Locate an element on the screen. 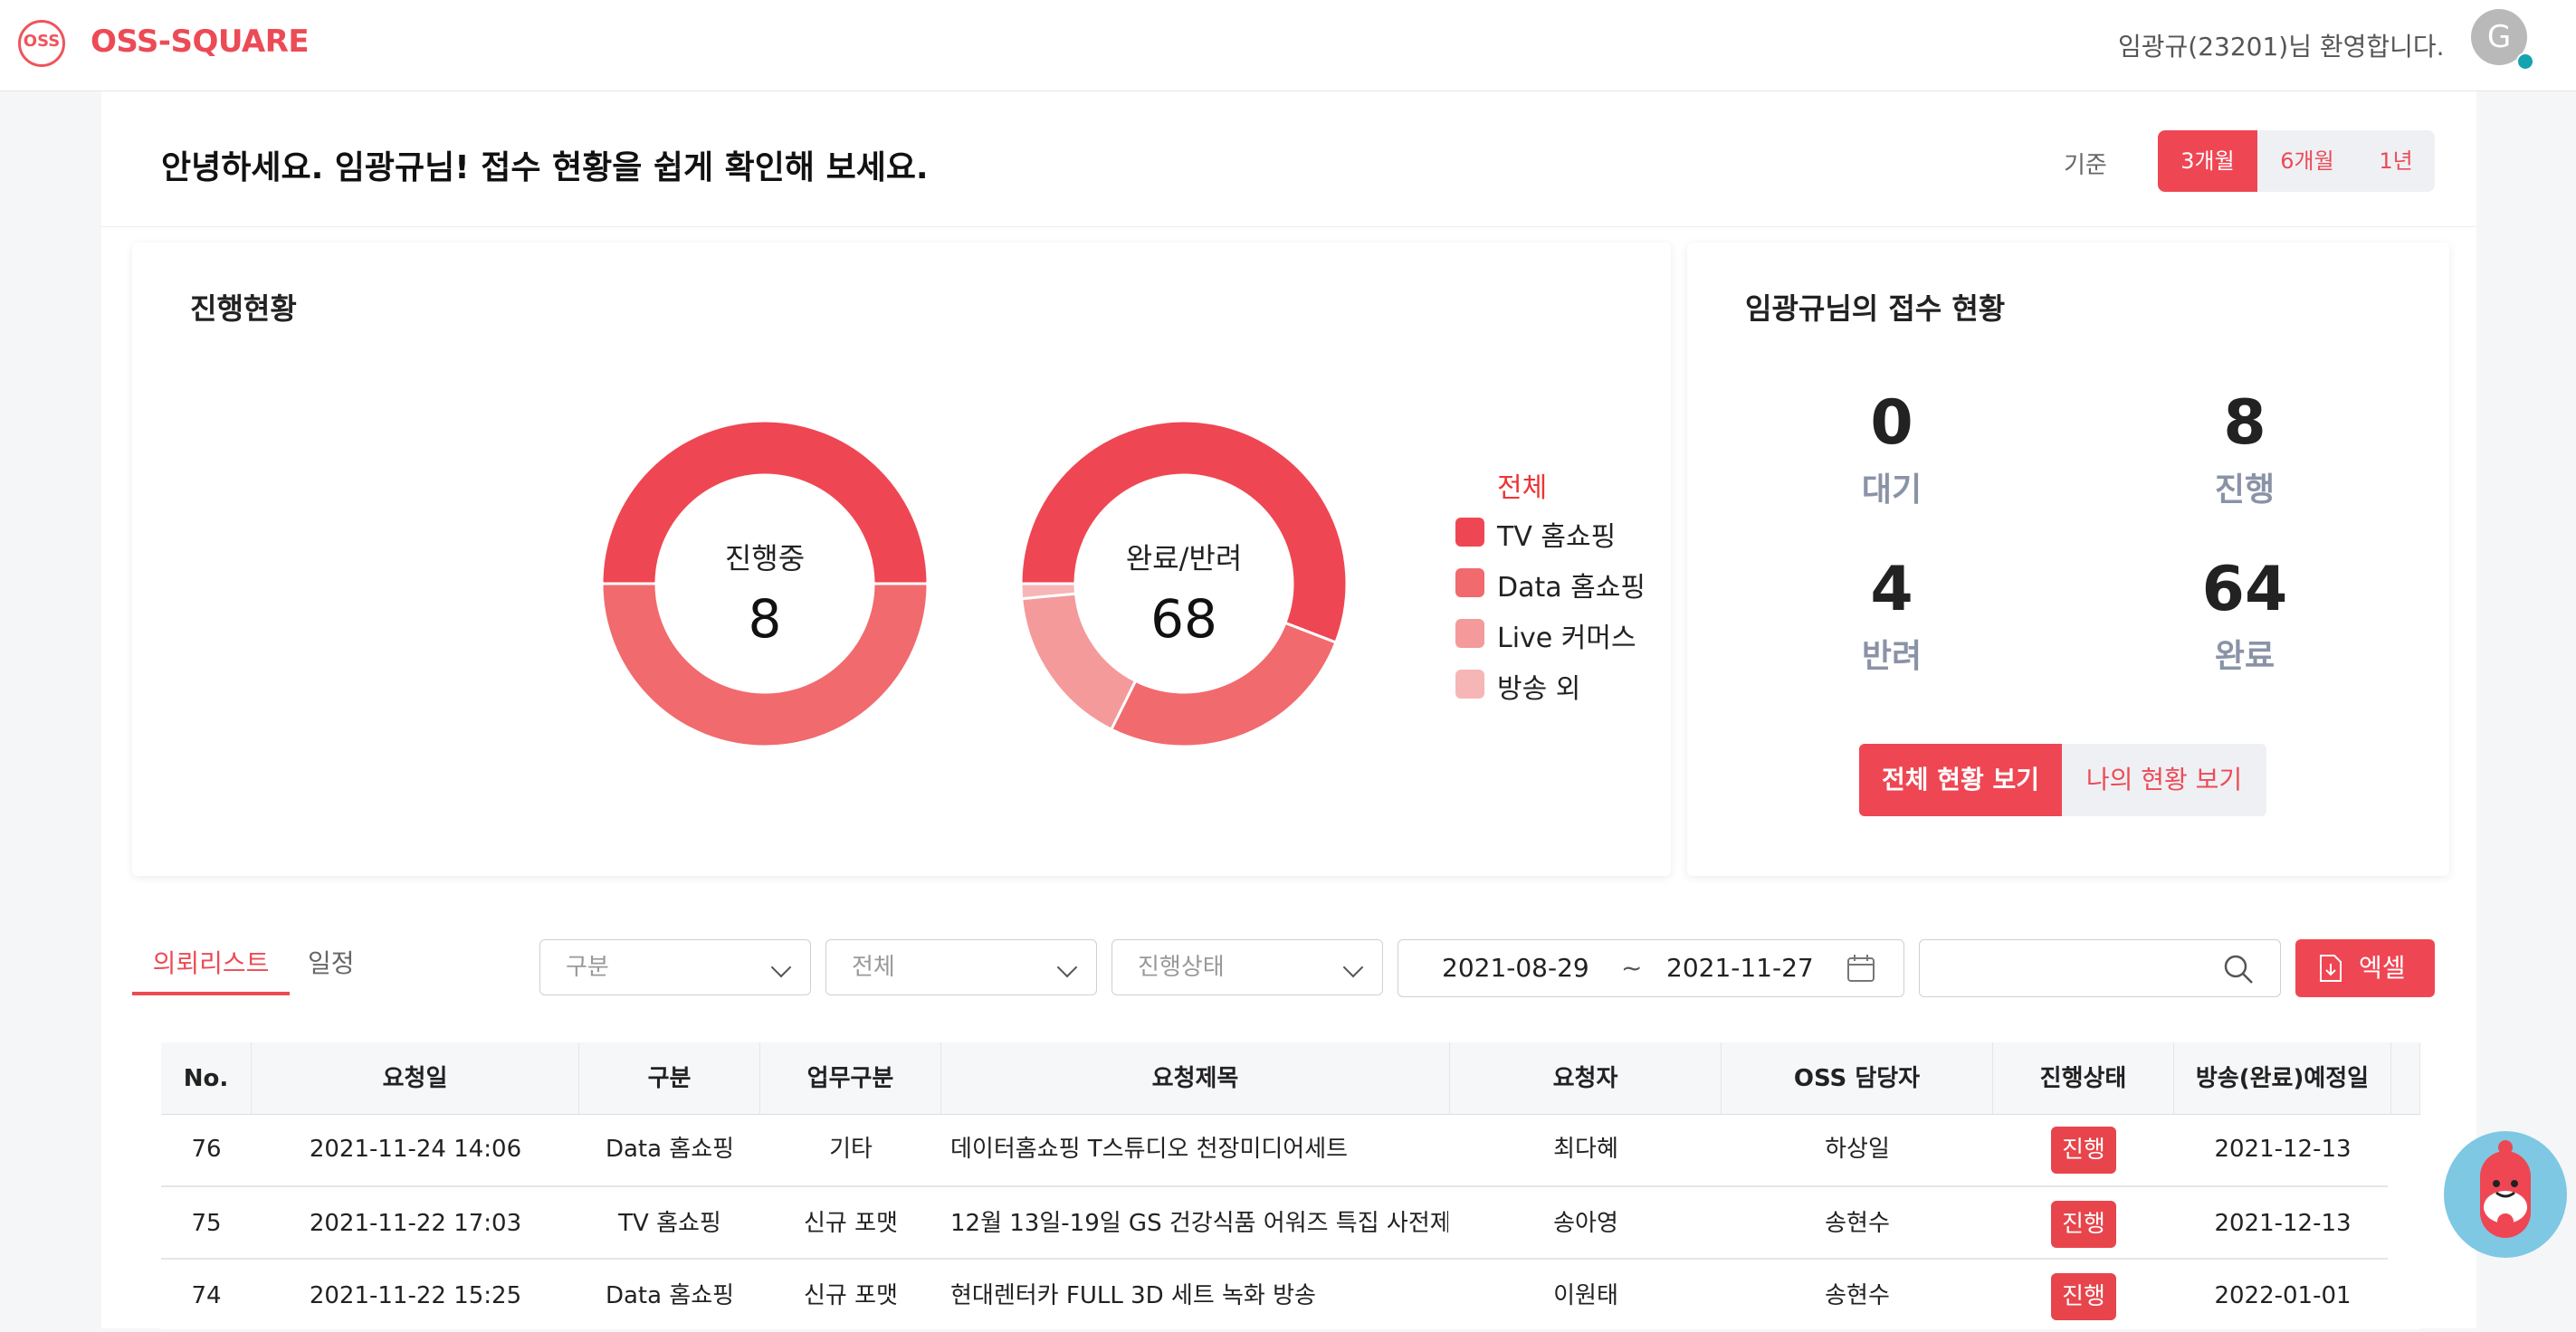 Image resolution: width=2576 pixels, height=1332 pixels. period-6months-button: 6개월 is located at coordinates (2307, 161).